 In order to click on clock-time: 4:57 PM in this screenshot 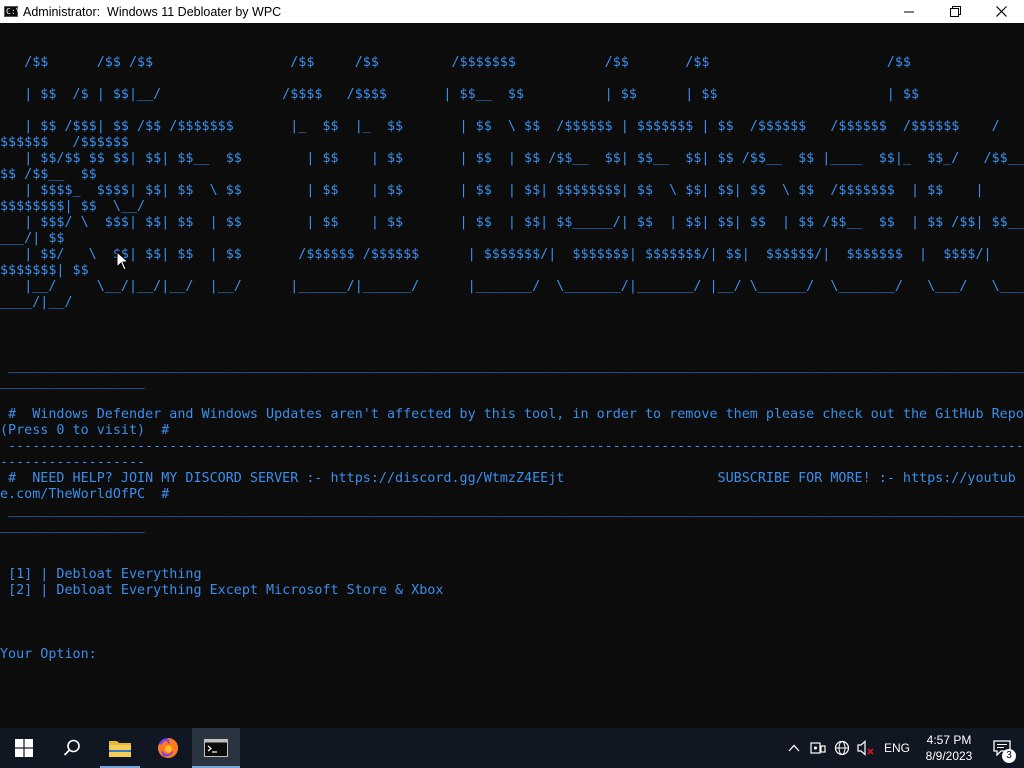, I will do `click(949, 740)`.